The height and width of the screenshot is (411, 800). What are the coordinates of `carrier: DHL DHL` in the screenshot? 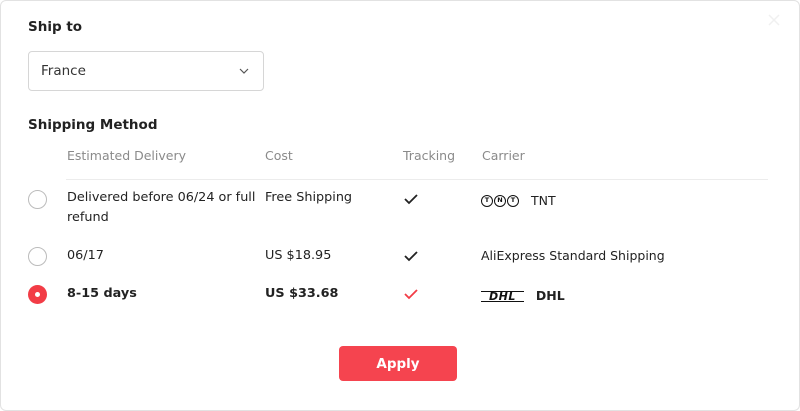 It's located at (523, 296).